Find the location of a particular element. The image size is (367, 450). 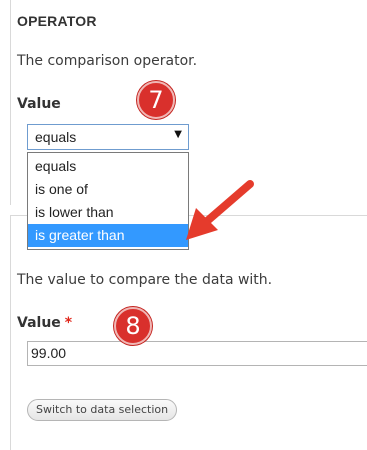

switch-to-data-selection-button: Switch to data selection is located at coordinates (102, 410).